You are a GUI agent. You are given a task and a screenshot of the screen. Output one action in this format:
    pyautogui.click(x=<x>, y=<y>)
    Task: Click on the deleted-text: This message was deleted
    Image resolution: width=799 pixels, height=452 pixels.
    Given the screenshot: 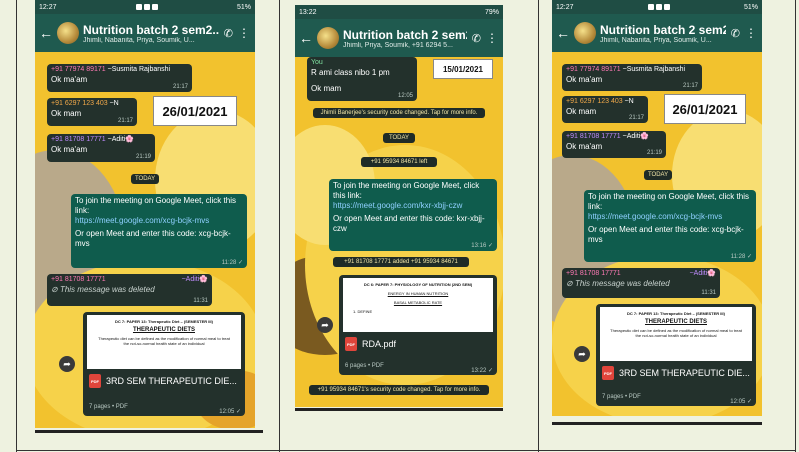 What is the action you would take?
    pyautogui.click(x=622, y=283)
    